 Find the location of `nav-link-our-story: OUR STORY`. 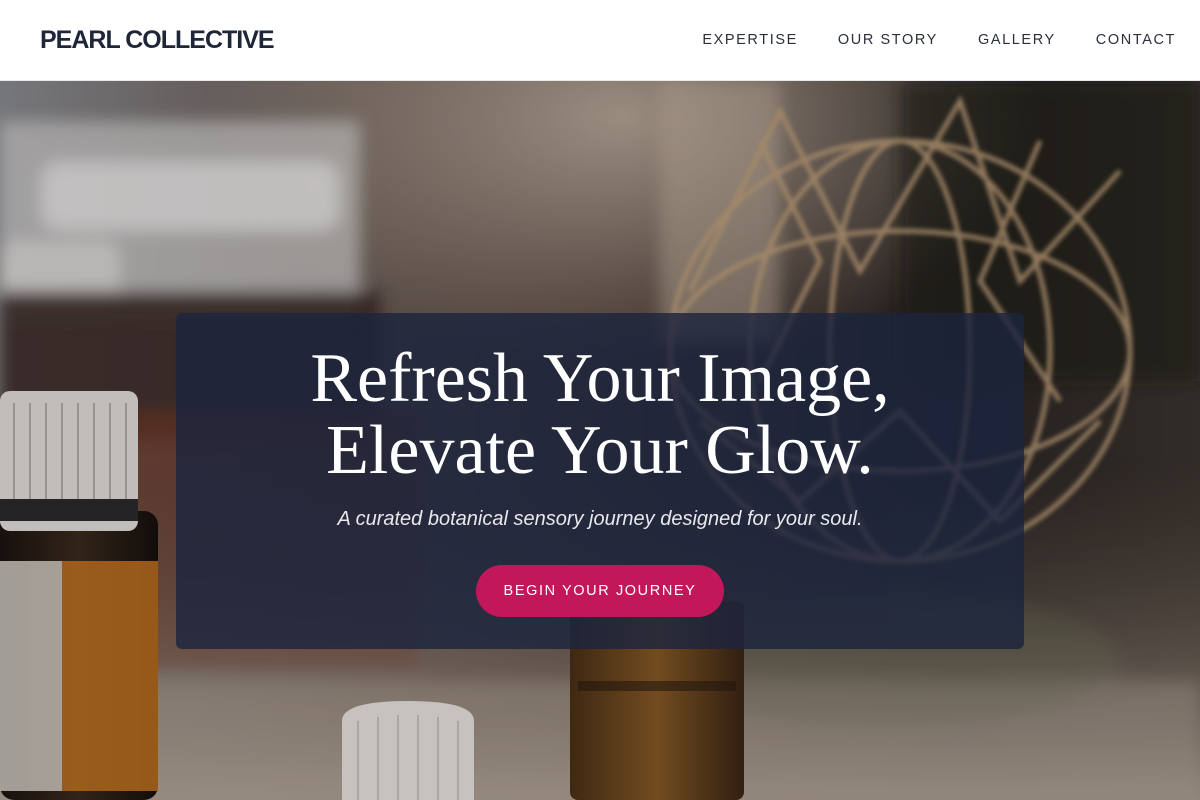

nav-link-our-story: OUR STORY is located at coordinates (888, 40).